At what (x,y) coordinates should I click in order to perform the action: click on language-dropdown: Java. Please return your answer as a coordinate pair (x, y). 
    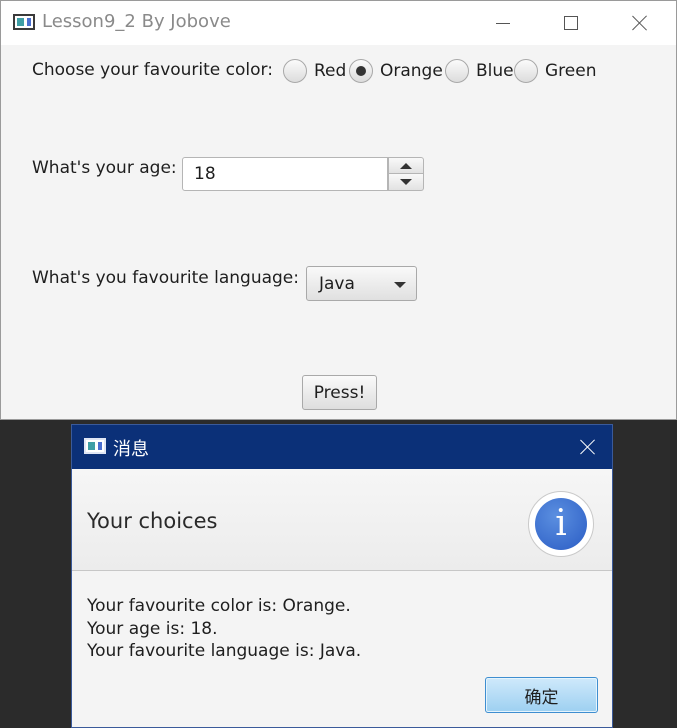
    Looking at the image, I should click on (361, 283).